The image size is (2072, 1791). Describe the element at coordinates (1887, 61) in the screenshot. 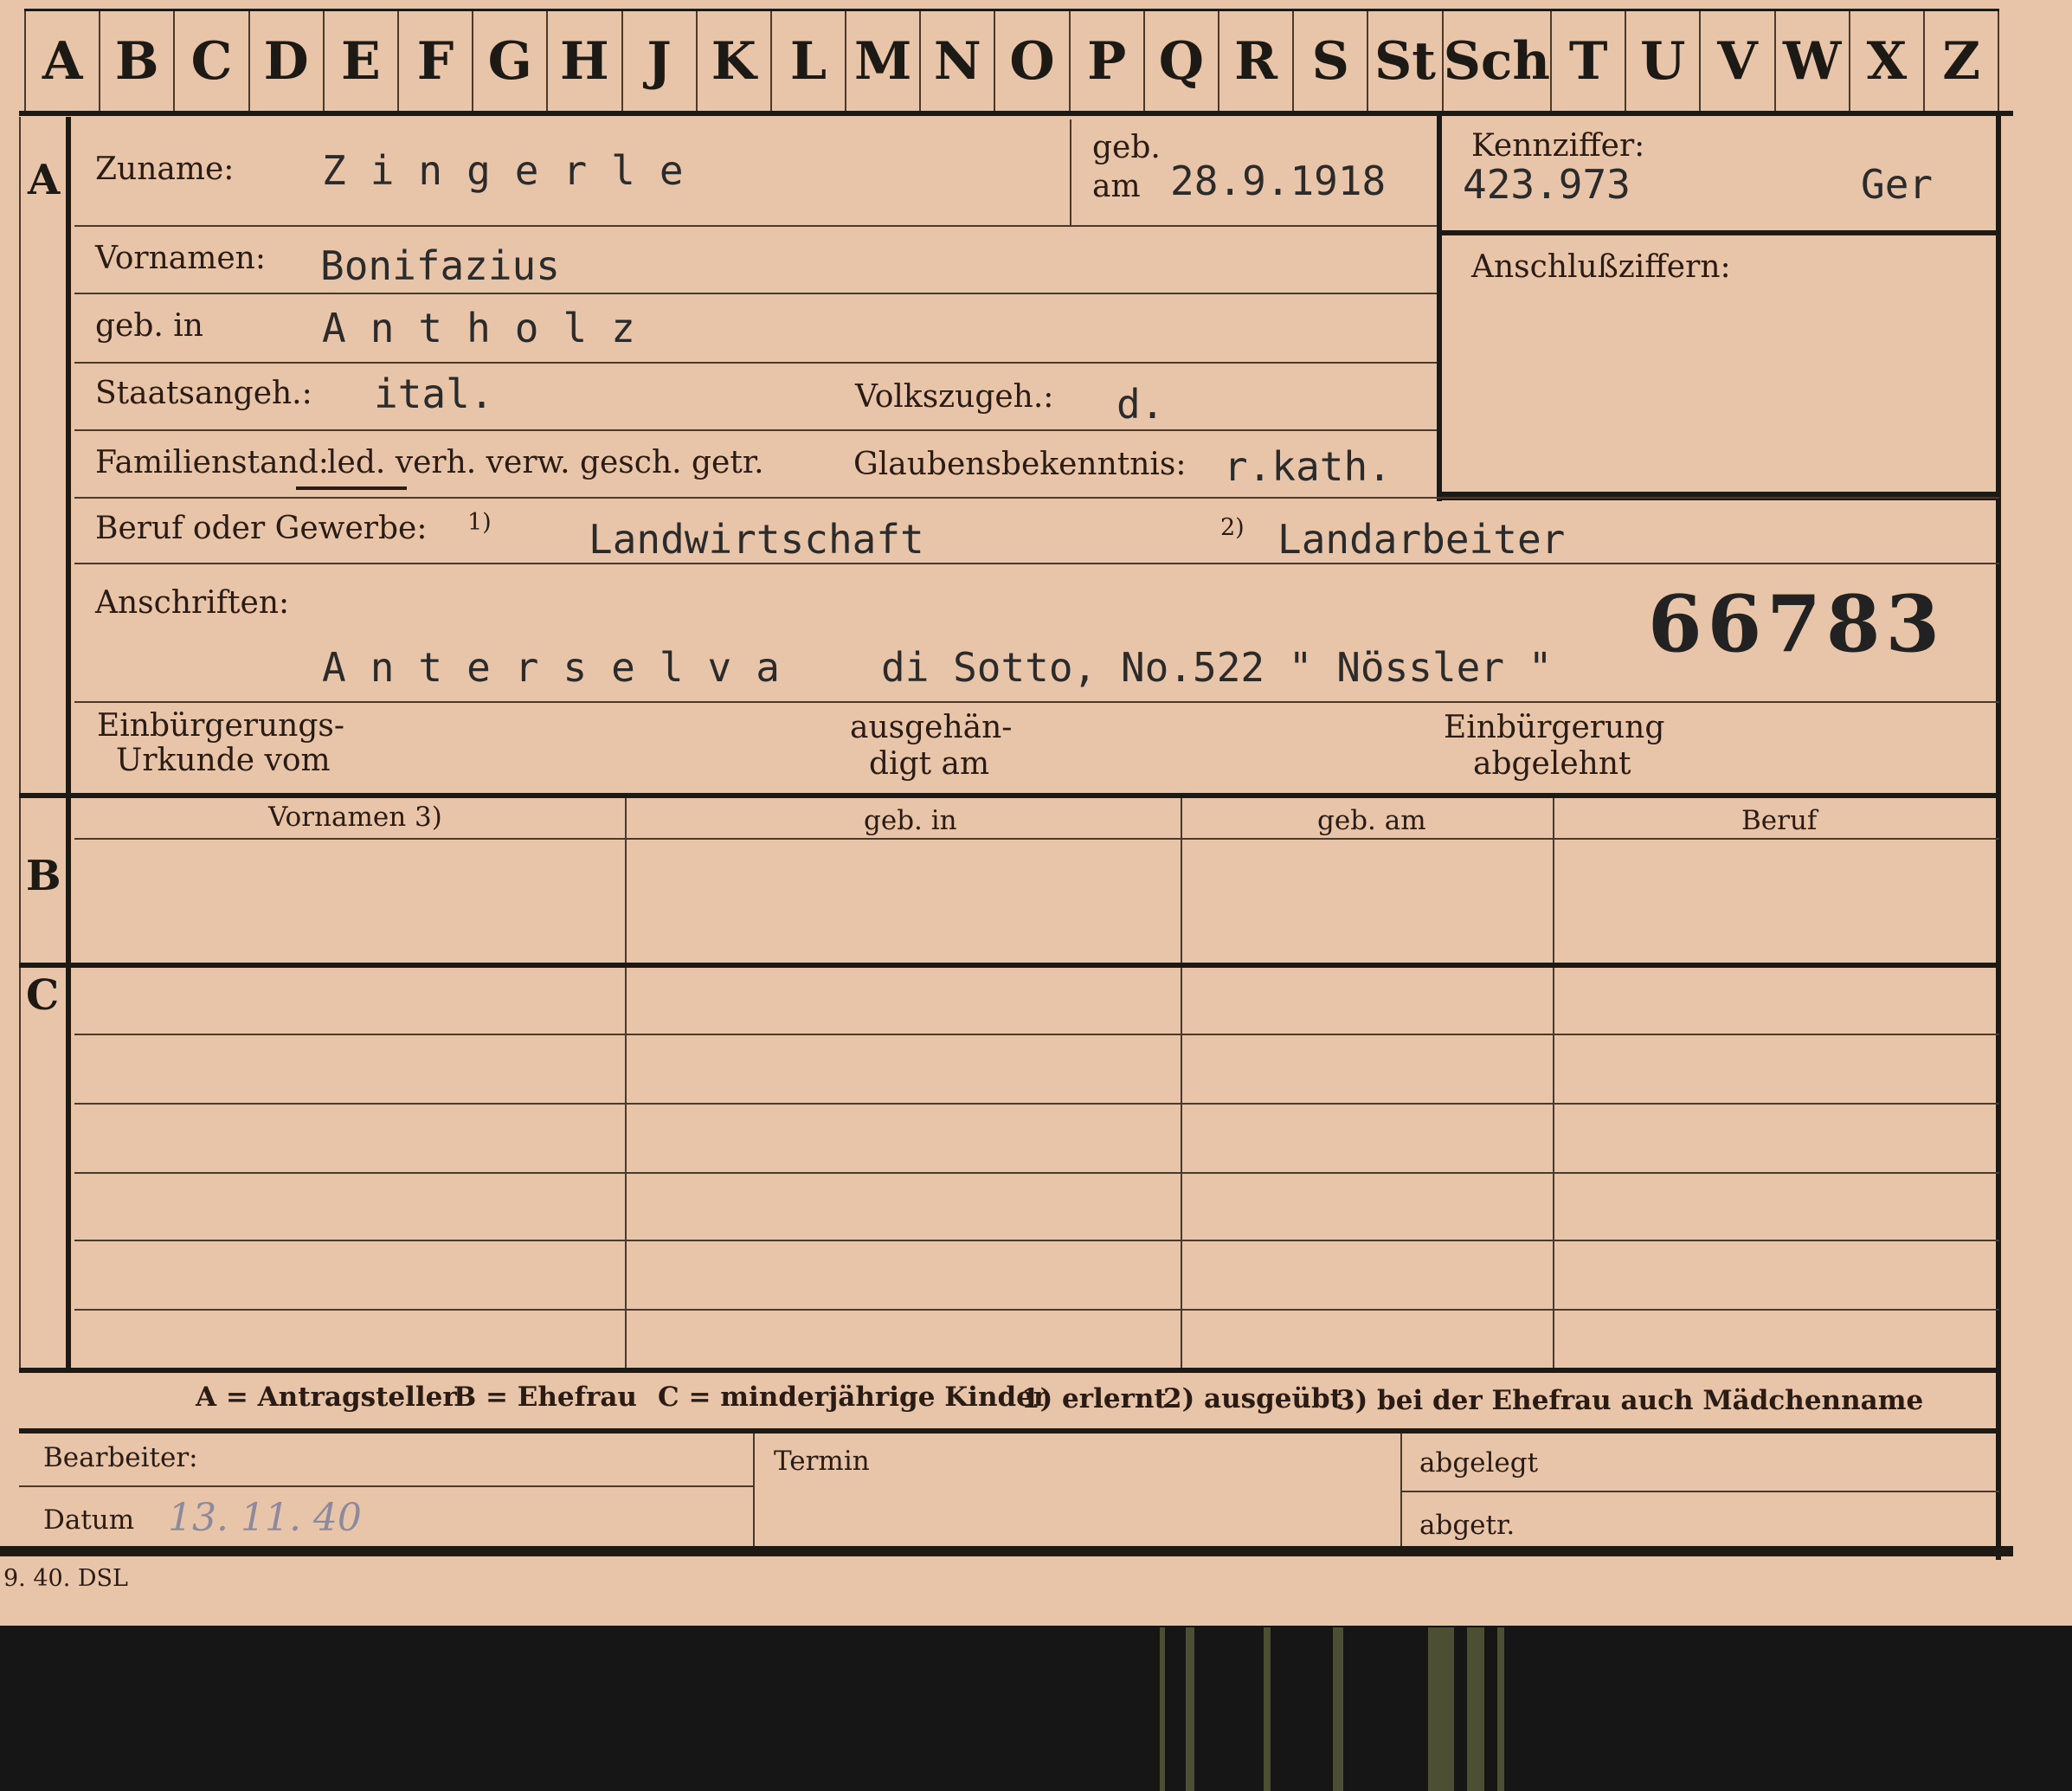

I see `alphabet-tab-x: X` at that location.